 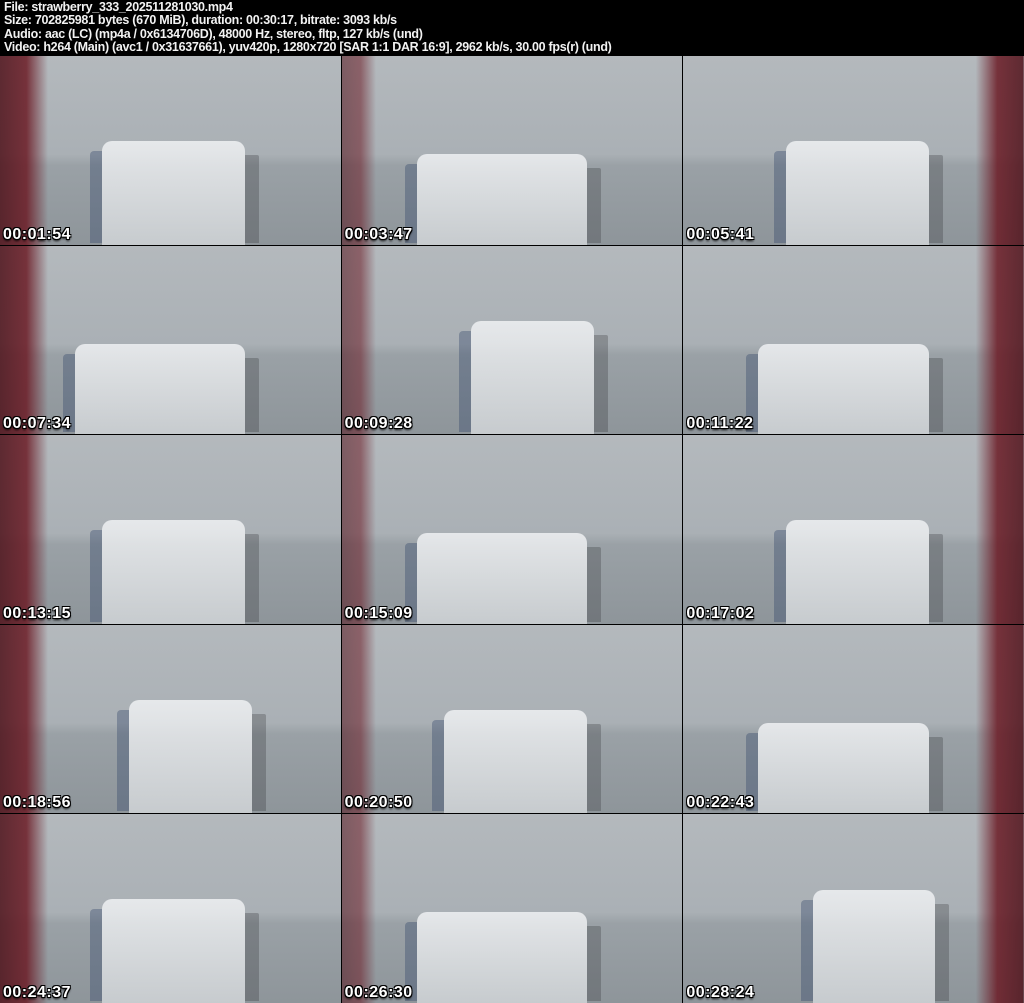 I want to click on video-frame-thumbnail: 00:09:28, so click(x=512, y=340).